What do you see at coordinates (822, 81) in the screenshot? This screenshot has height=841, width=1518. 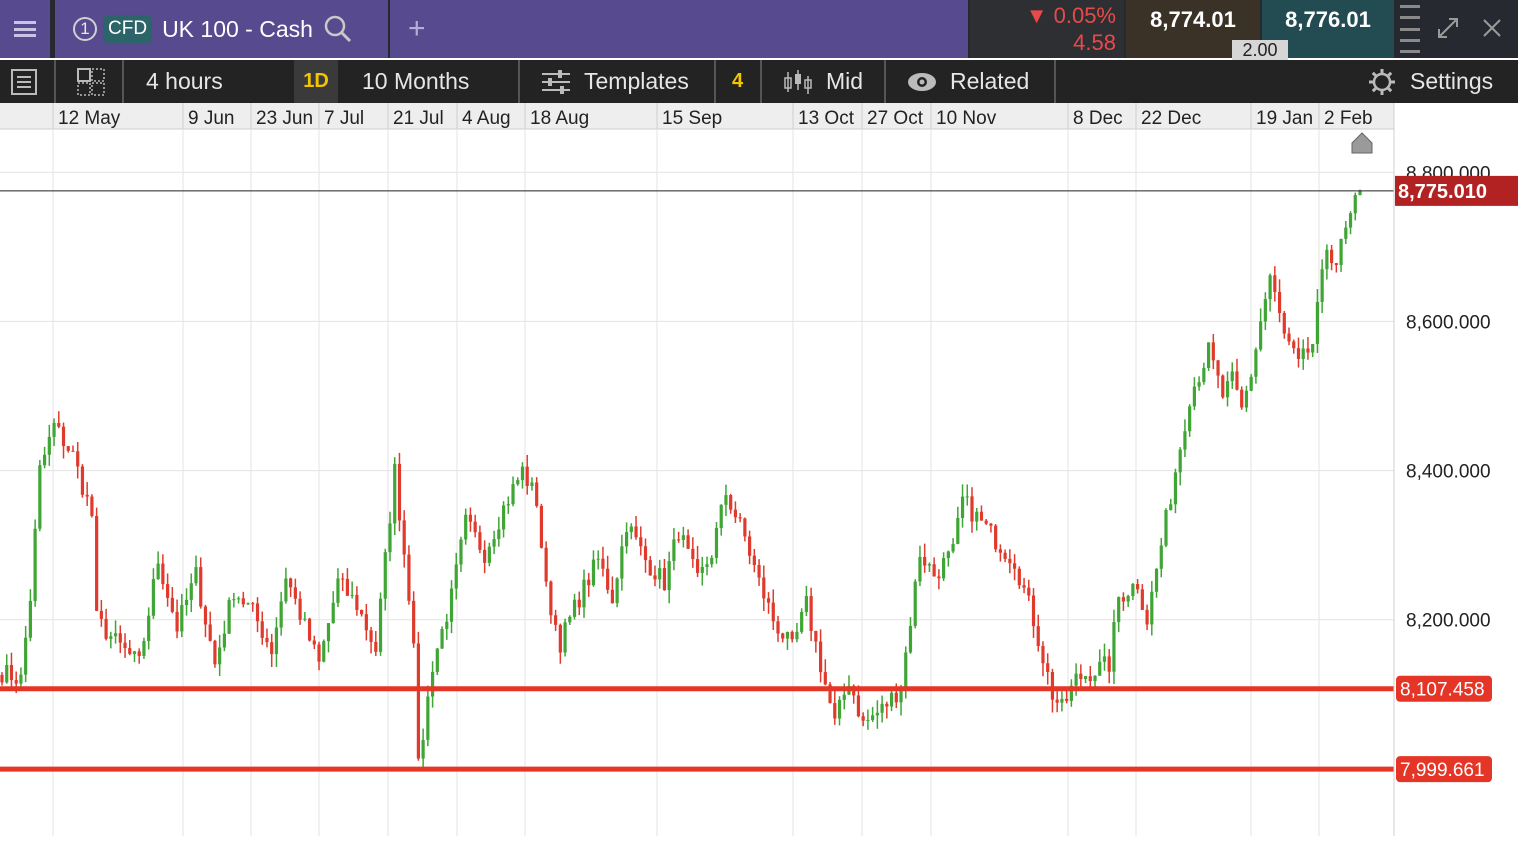 I see `price-type-selector: Mid` at bounding box center [822, 81].